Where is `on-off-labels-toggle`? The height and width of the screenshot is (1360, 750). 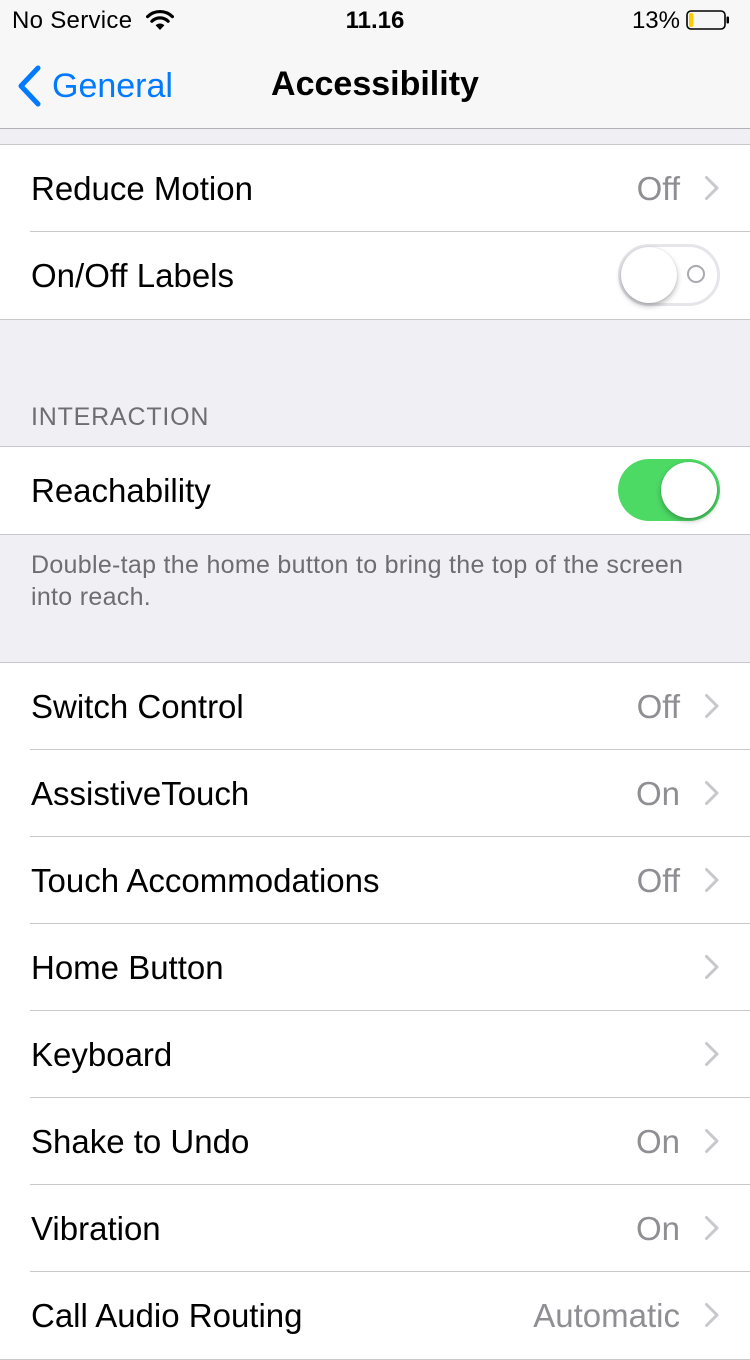 on-off-labels-toggle is located at coordinates (669, 275).